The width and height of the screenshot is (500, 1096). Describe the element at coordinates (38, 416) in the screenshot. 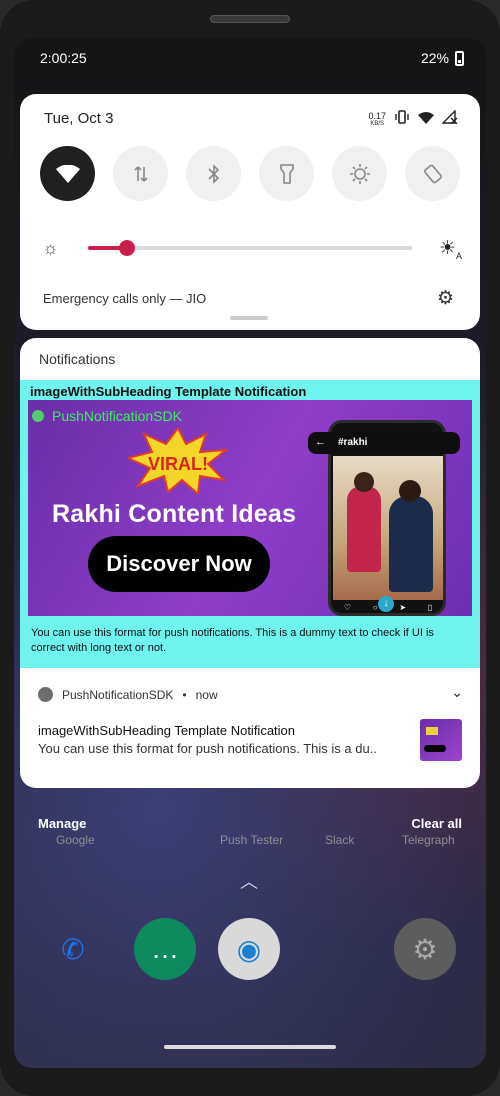

I see `android-app-icon` at that location.